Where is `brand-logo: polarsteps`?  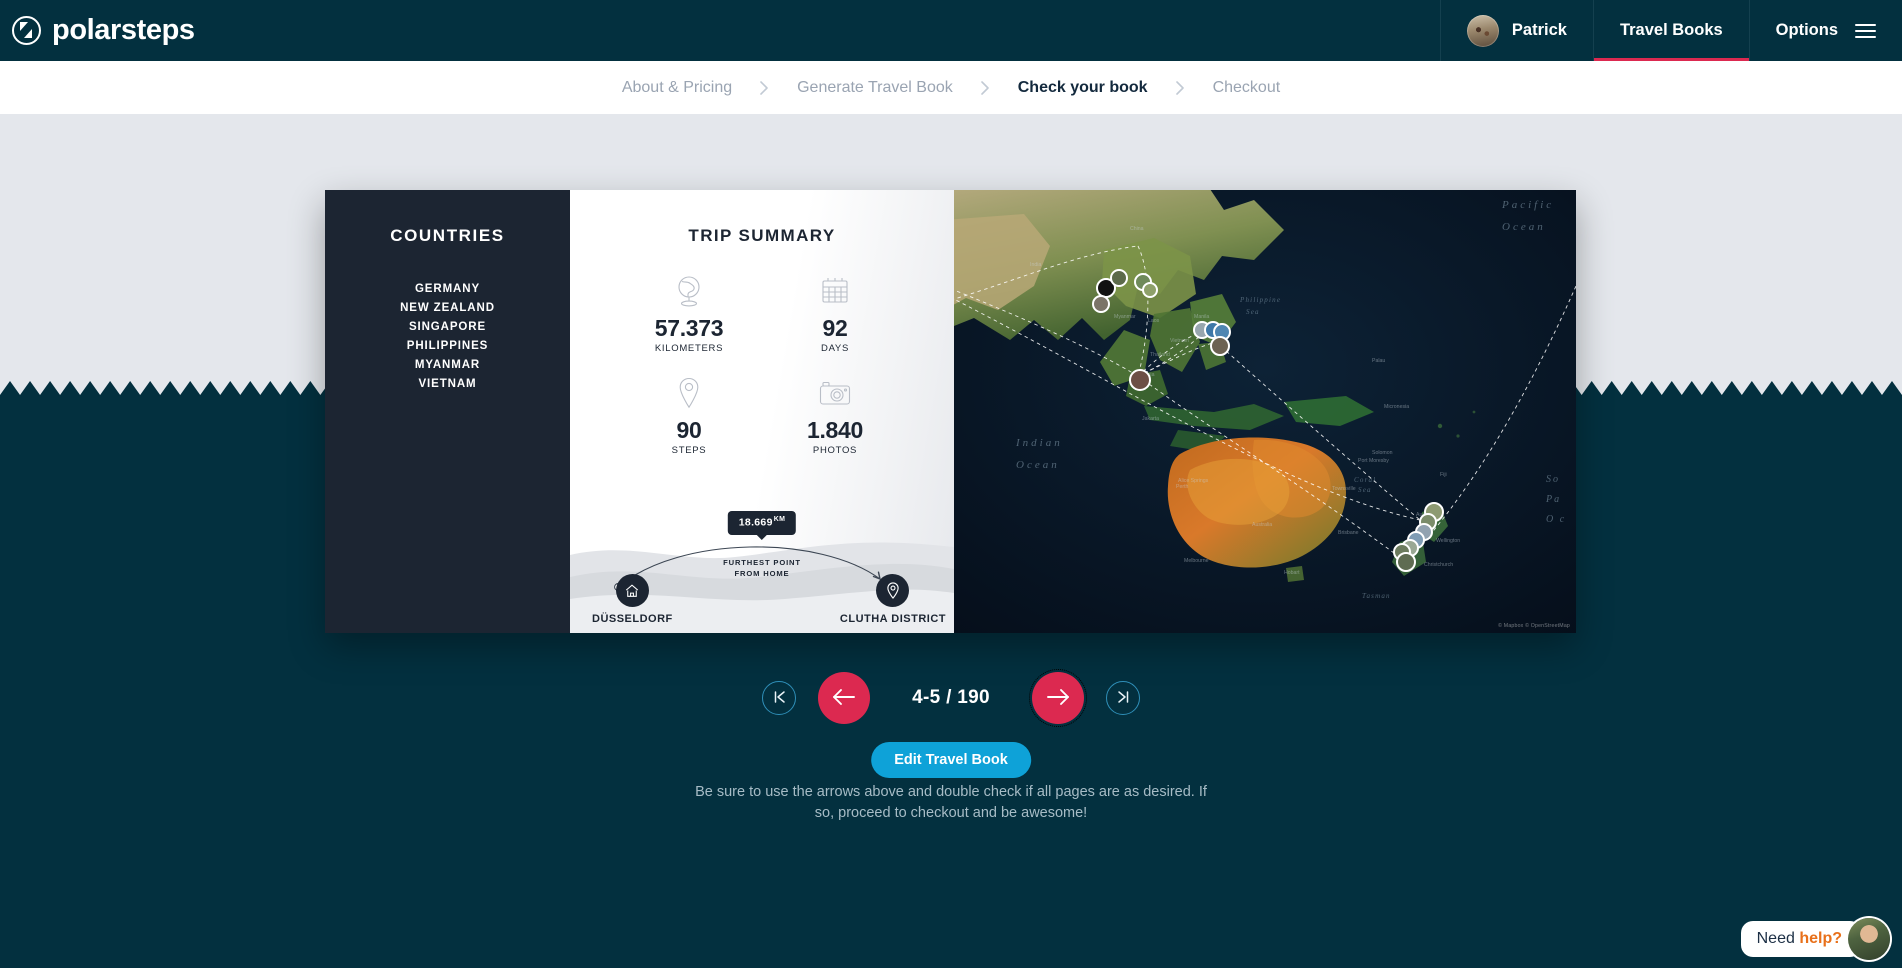
brand-logo: polarsteps is located at coordinates (97, 30).